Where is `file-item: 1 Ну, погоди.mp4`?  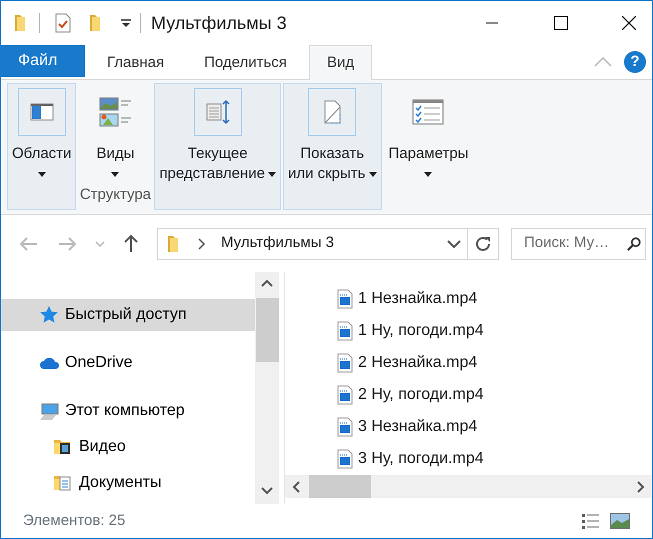
file-item: 1 Ну, погоди.mp4 is located at coordinates (494, 331).